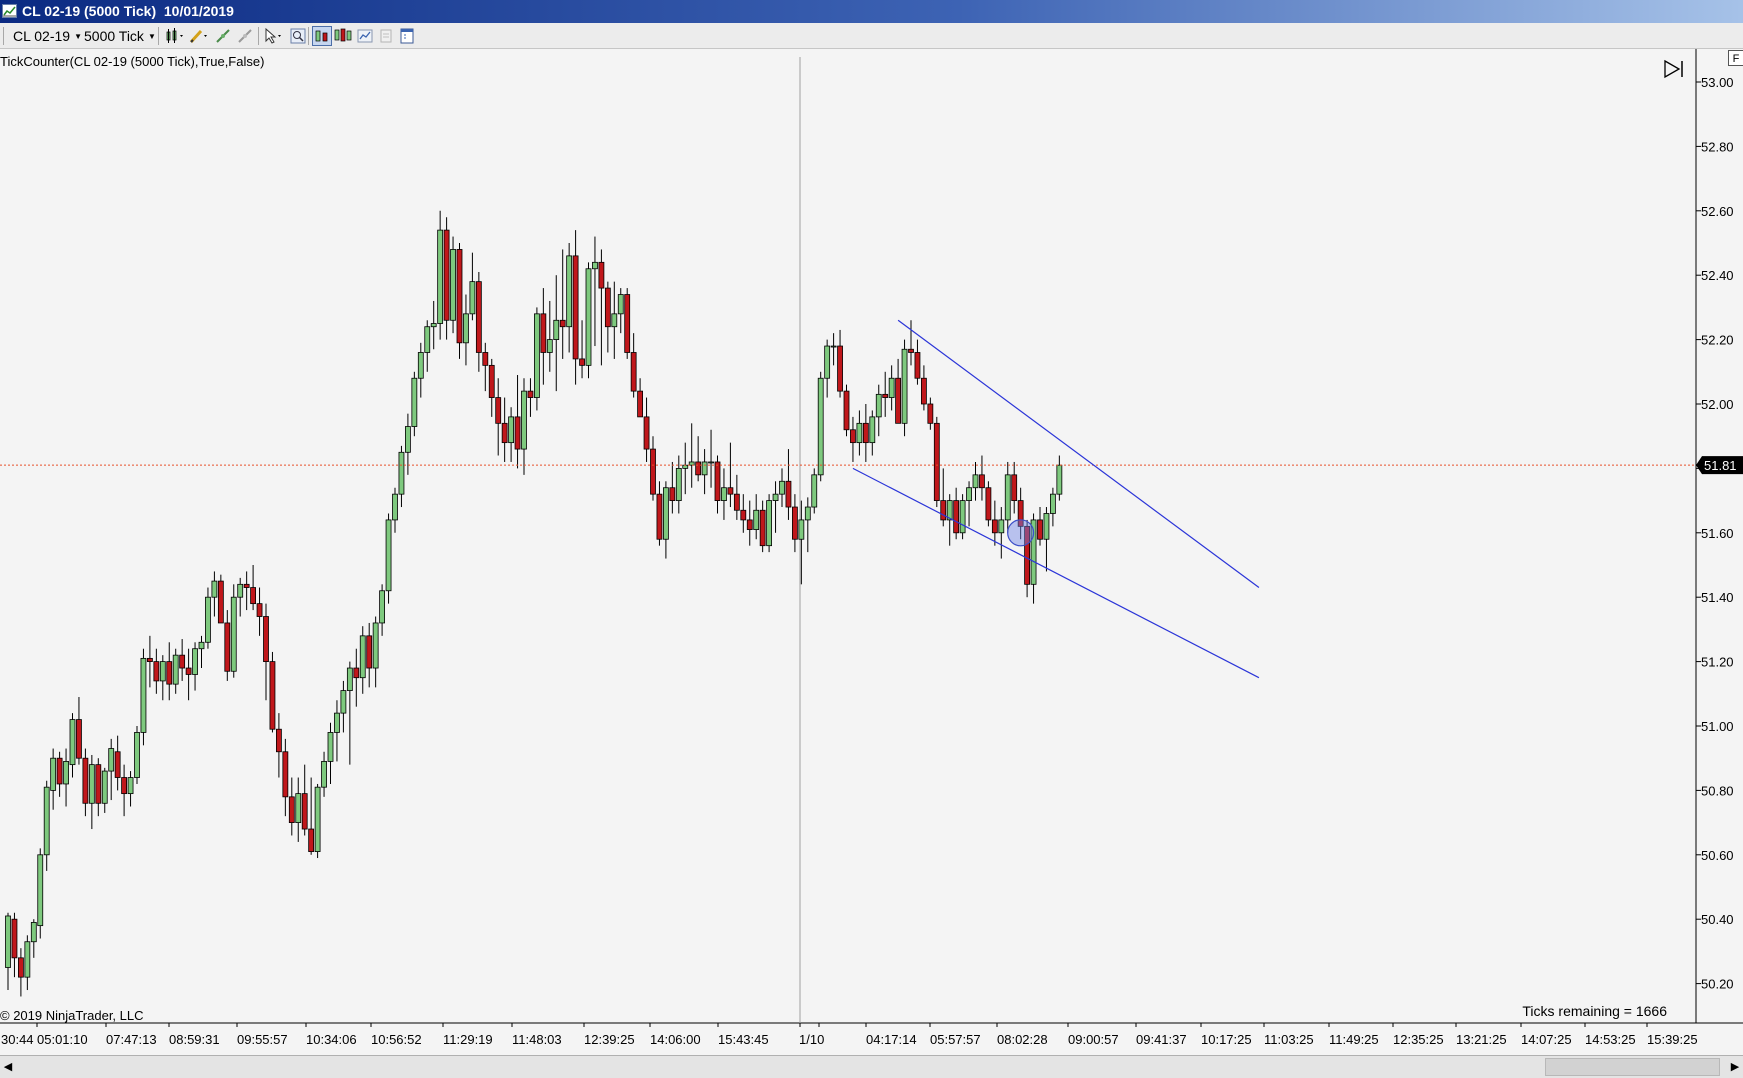  Describe the element at coordinates (1632, 1067) in the screenshot. I see `scrollbar-thumb` at that location.